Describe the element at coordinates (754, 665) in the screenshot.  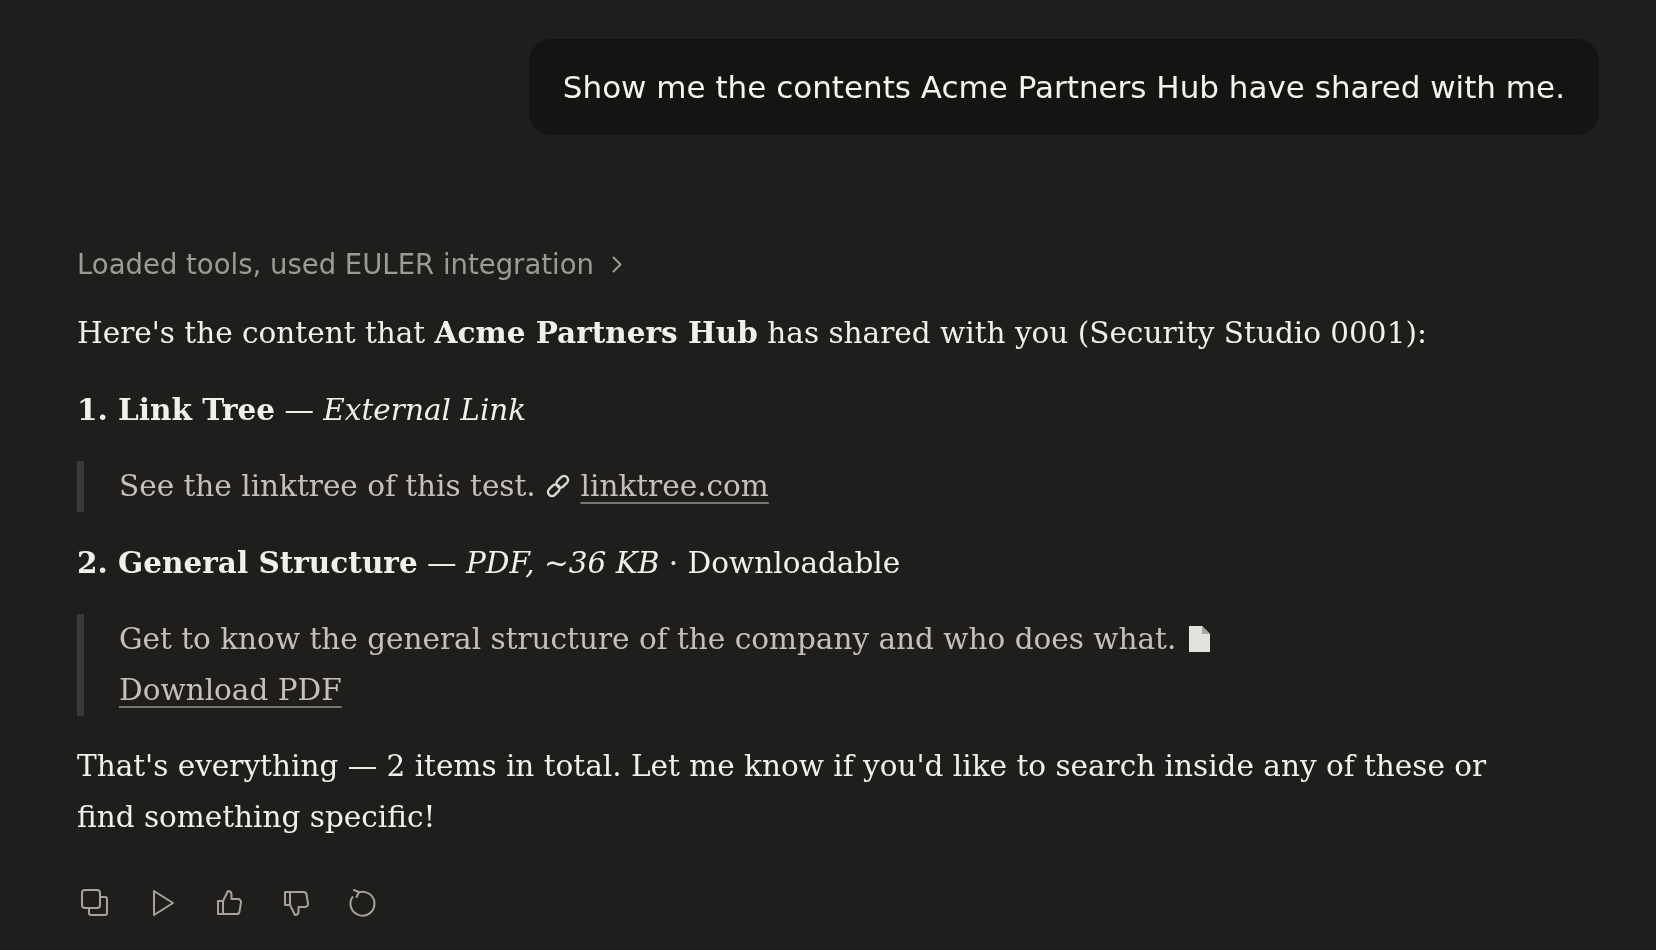
I see `item-description: Get to know the general structure of the company and who does what. Download PDF` at that location.